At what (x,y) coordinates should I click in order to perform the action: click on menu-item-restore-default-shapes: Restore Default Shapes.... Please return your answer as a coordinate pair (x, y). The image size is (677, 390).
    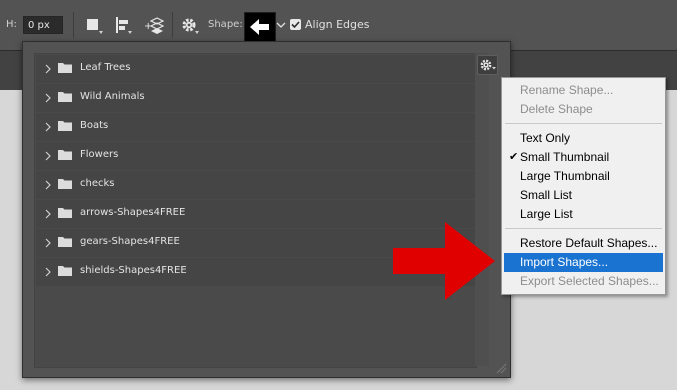
    Looking at the image, I should click on (583, 243).